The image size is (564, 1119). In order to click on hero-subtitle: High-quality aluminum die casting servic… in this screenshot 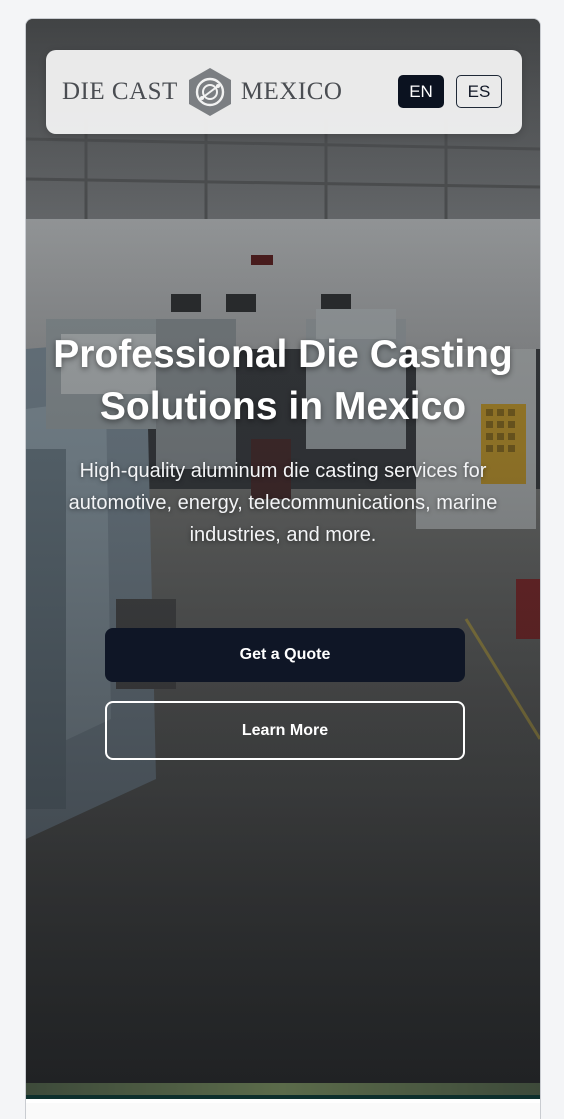, I will do `click(283, 503)`.